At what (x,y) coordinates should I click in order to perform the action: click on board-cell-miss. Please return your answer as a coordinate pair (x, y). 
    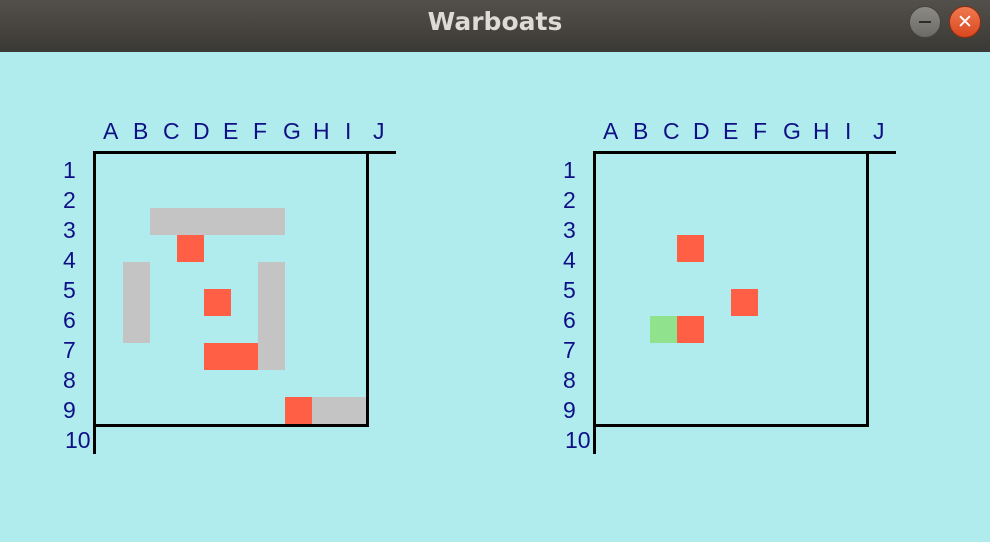
    Looking at the image, I should click on (665, 331).